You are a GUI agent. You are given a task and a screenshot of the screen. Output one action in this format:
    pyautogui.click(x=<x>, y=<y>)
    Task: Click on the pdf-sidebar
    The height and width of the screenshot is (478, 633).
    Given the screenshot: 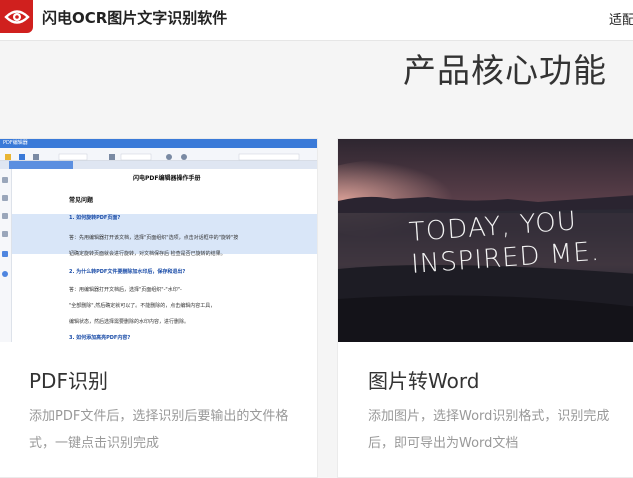 What is the action you would take?
    pyautogui.click(x=6, y=255)
    